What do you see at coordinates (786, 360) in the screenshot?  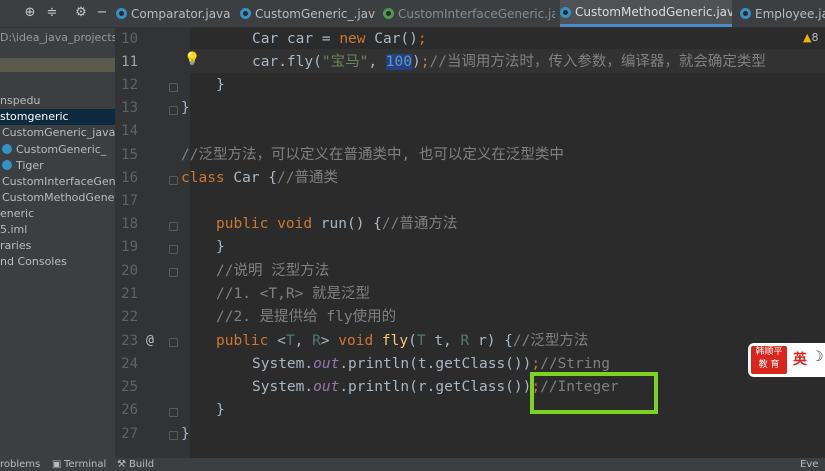 I see `brand-logo: 韩顺平 教 育 英 ☽` at bounding box center [786, 360].